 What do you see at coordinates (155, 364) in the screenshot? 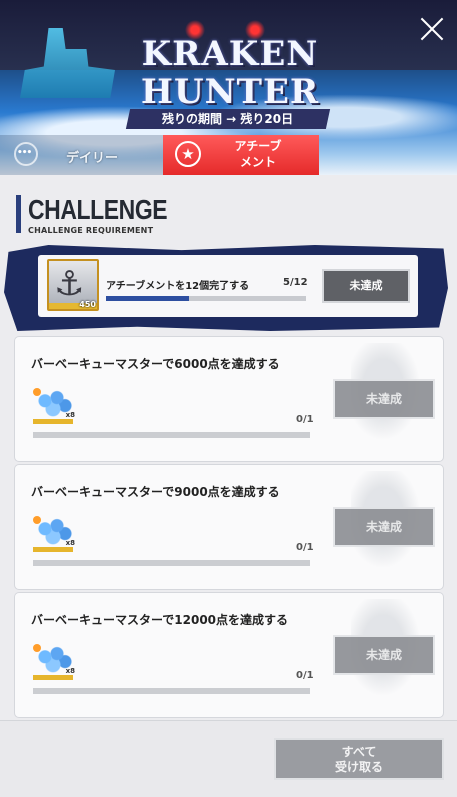
I see `challenge-task: バーベーキューマスターで6000点を達成する` at bounding box center [155, 364].